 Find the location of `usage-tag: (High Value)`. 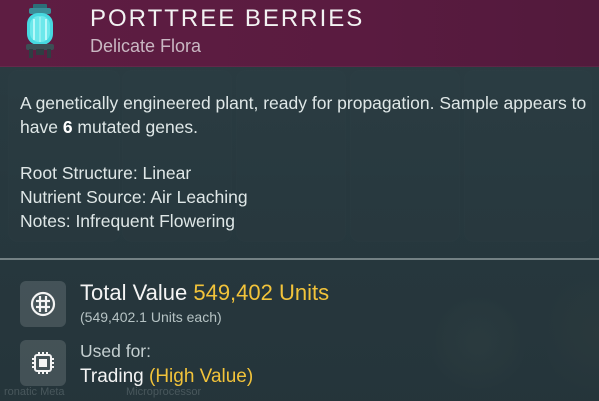

usage-tag: (High Value) is located at coordinates (201, 376).